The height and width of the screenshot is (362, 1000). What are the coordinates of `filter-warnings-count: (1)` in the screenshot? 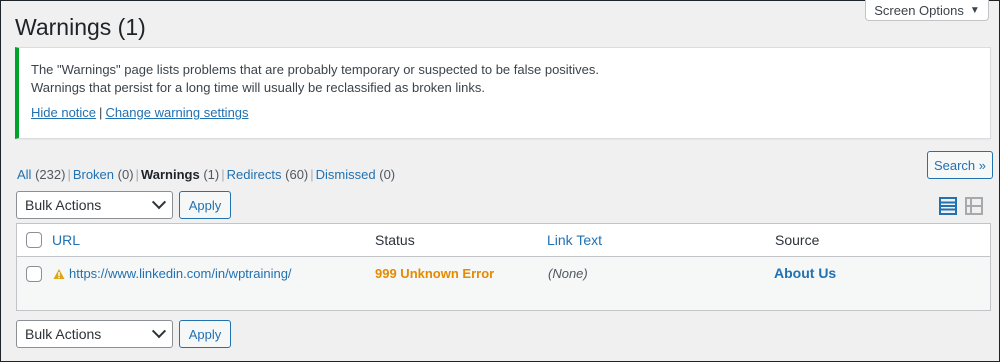 It's located at (211, 174).